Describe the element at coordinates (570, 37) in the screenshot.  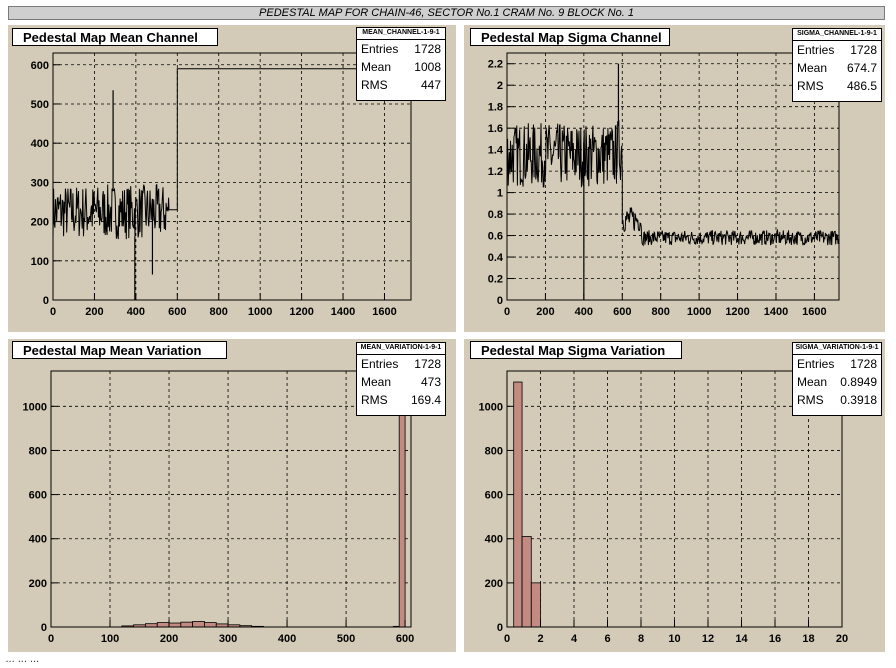
I see `sigma-channel-title: Pedestal Map Sigma Channel` at that location.